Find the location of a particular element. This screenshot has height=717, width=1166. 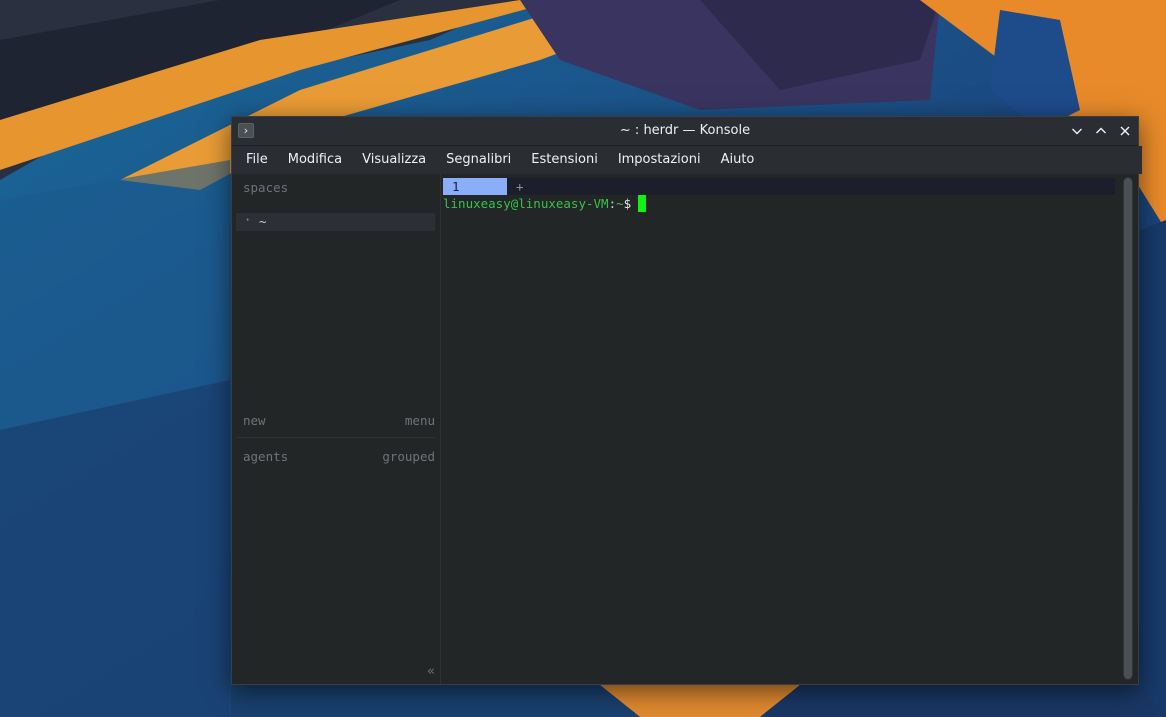

menu-segnalibri: Segnalibri is located at coordinates (478, 160).